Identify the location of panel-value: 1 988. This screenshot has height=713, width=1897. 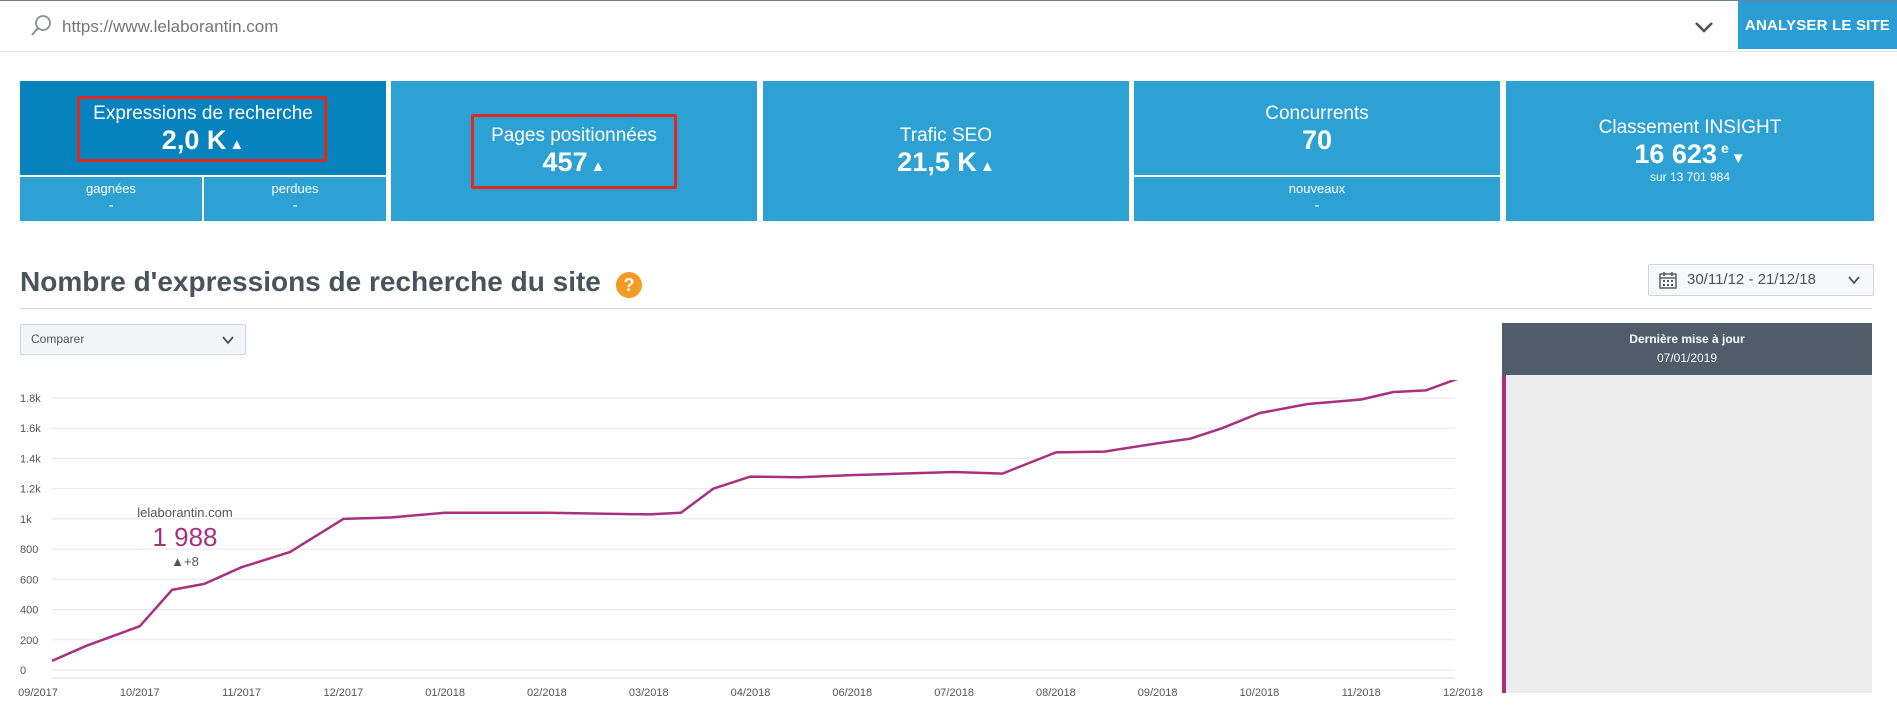
(185, 537).